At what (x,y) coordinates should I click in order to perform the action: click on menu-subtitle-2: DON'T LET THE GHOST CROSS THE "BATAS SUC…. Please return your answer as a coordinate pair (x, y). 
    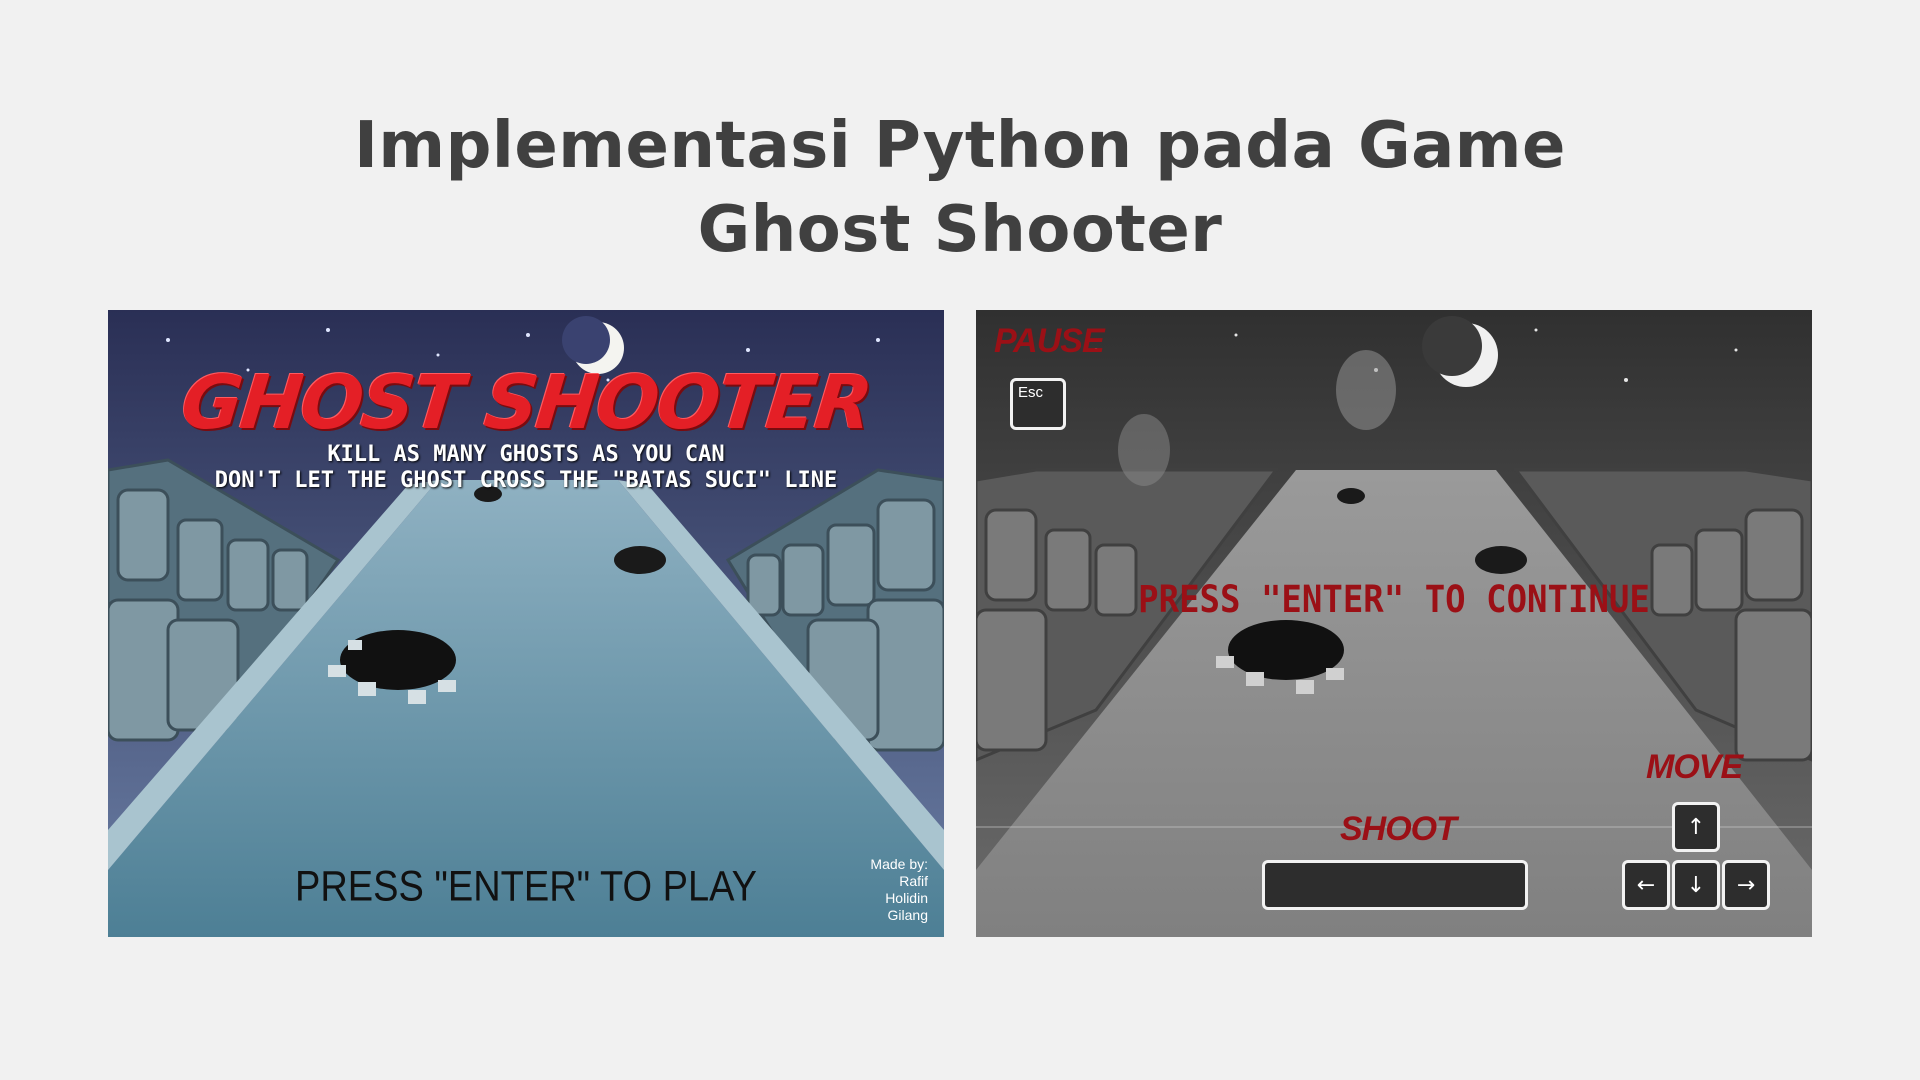
    Looking at the image, I should click on (526, 480).